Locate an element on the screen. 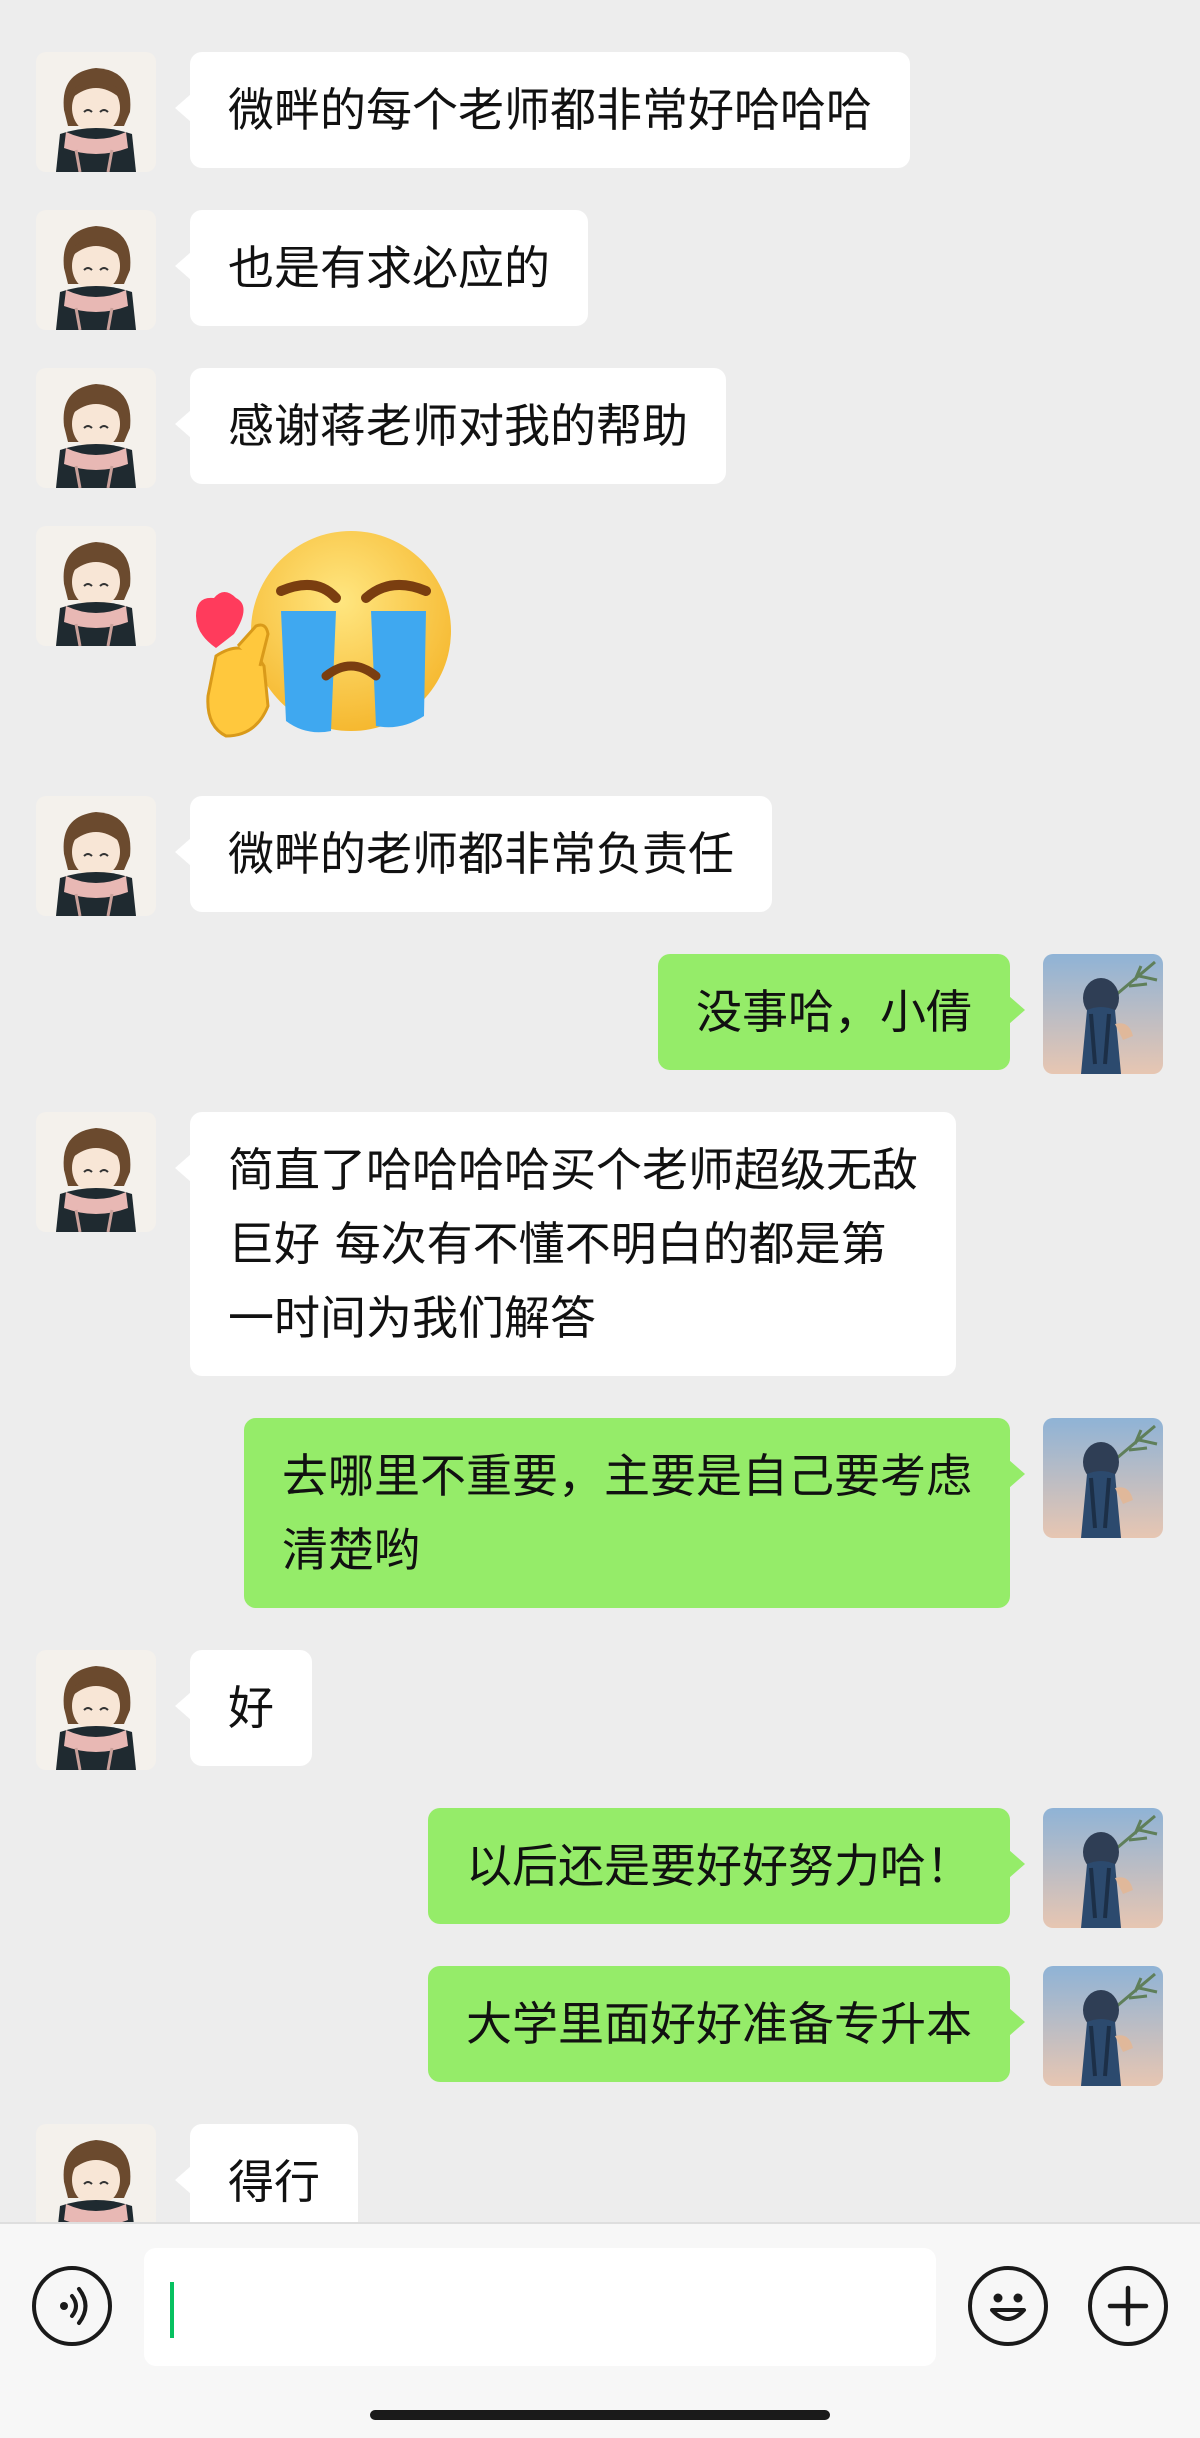 The width and height of the screenshot is (1200, 2438). message-bubble: 大学里面好好准备专升本 is located at coordinates (726, 2024).